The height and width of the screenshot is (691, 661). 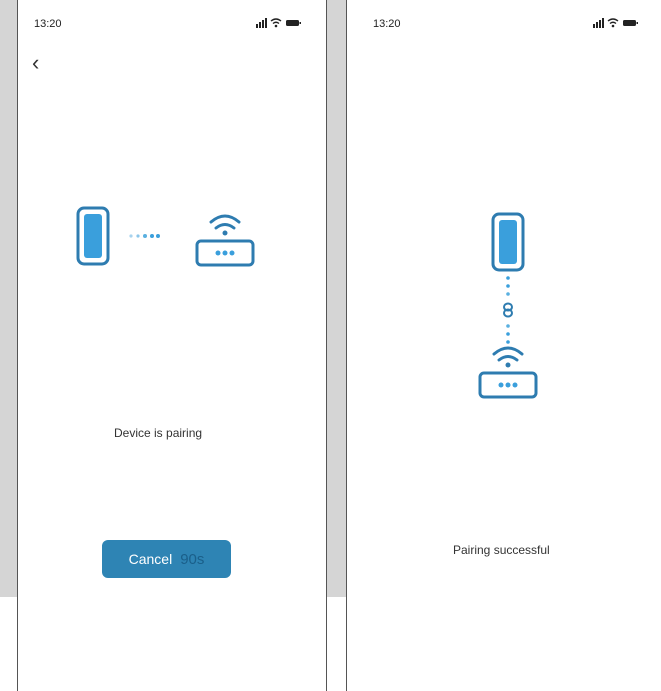 I want to click on countdown-timer: 90s, so click(x=192, y=559).